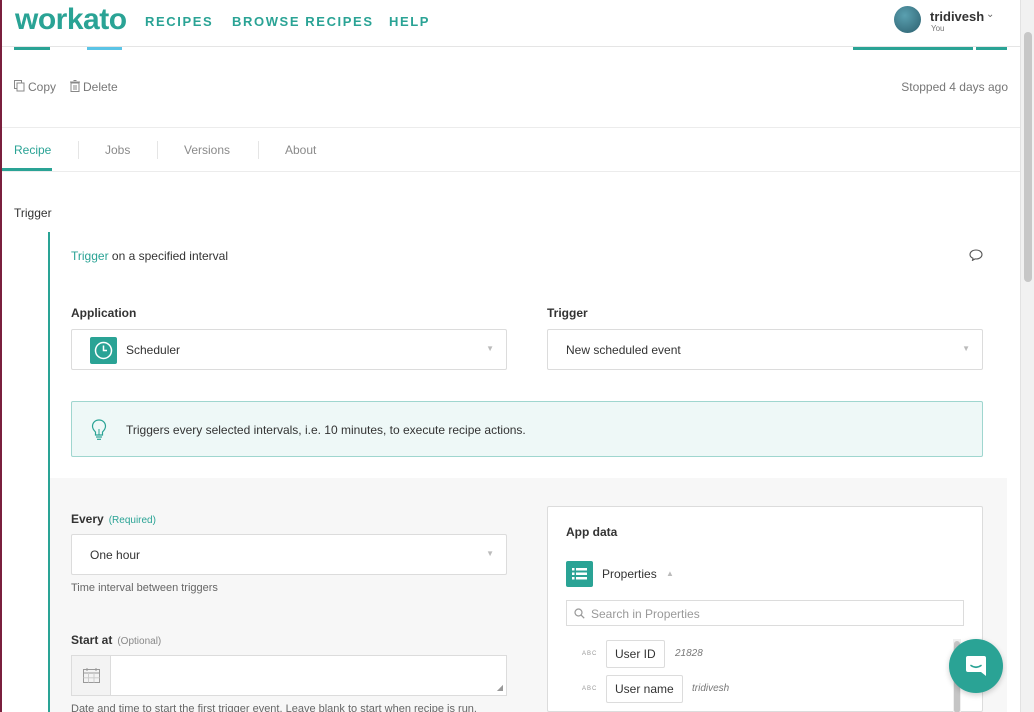 The height and width of the screenshot is (712, 1034). Describe the element at coordinates (644, 689) in the screenshot. I see `data-pill-user-name: User name` at that location.